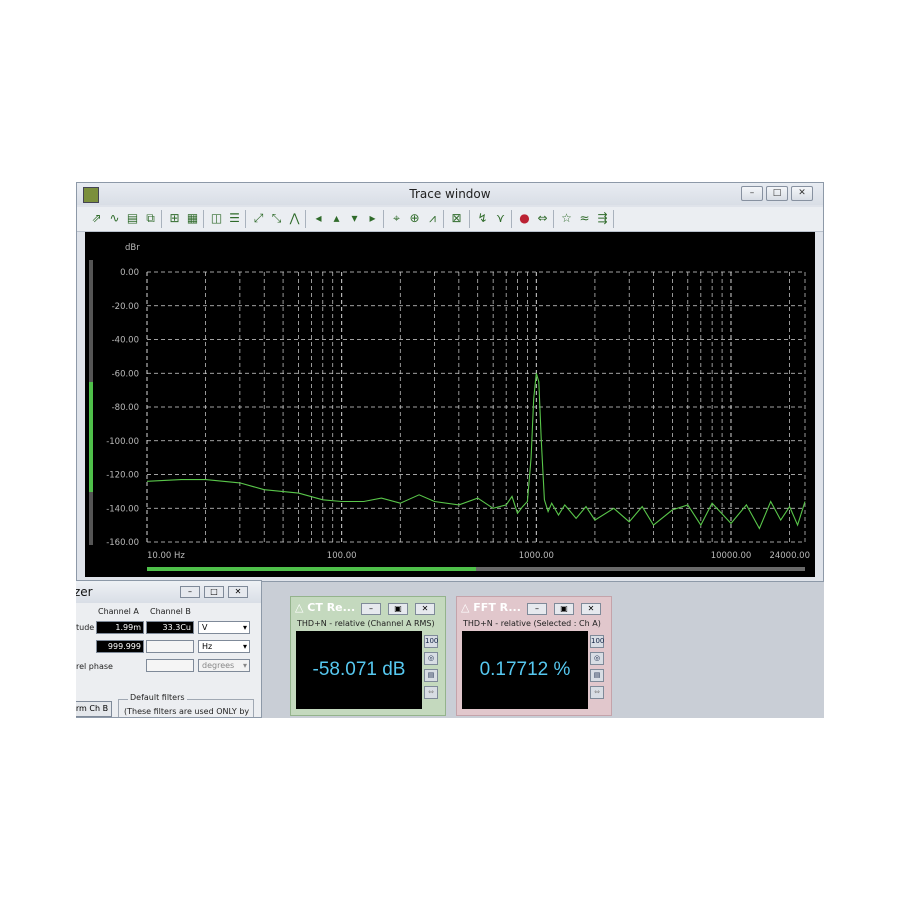 The height and width of the screenshot is (900, 900). I want to click on fft-expand-icon: ⇔, so click(597, 692).